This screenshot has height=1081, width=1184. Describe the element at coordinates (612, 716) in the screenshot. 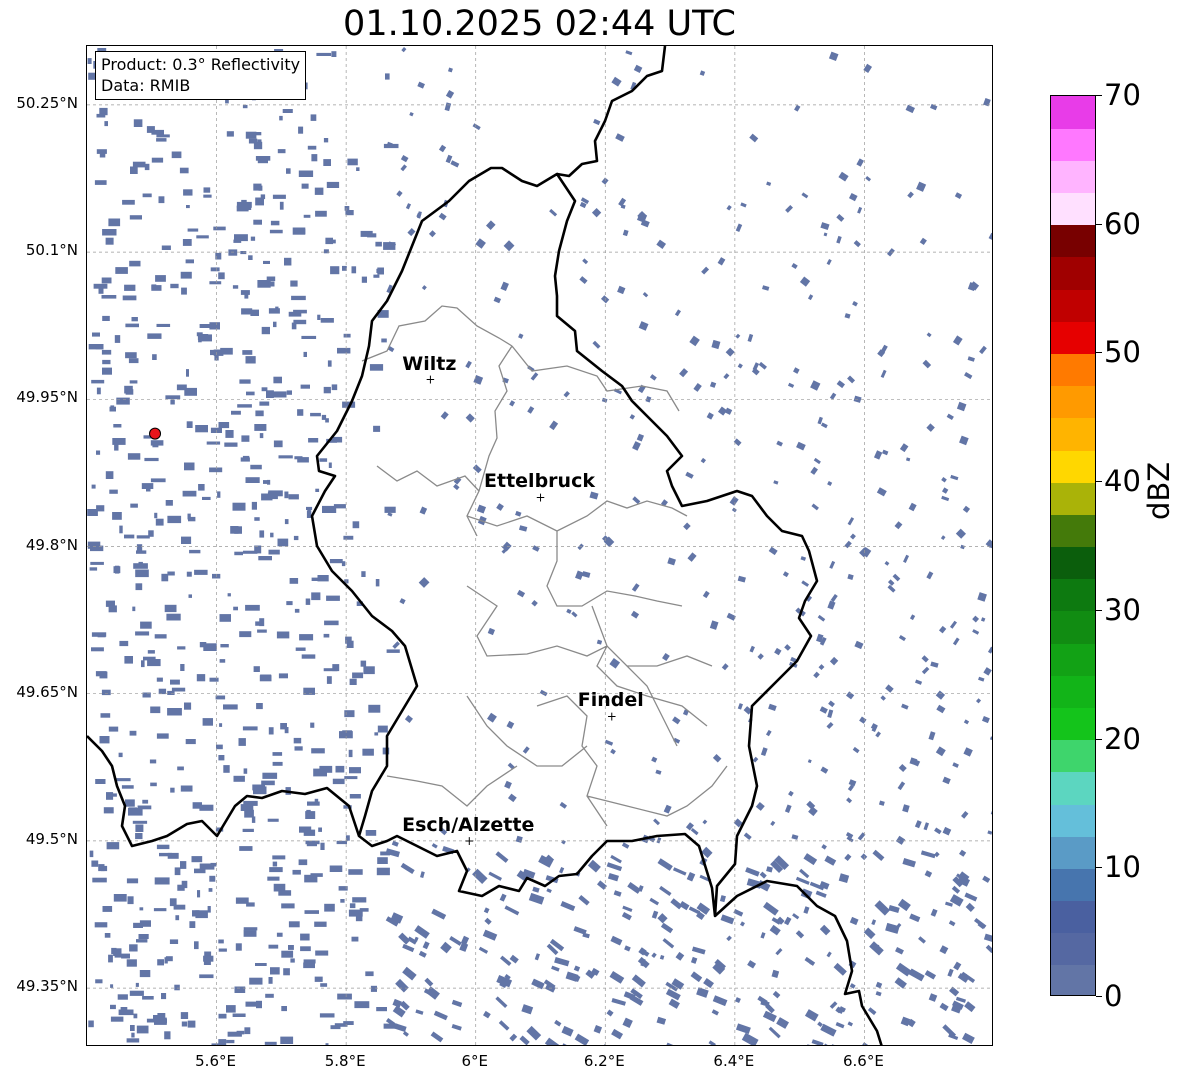

I see `city-marker: +` at that location.